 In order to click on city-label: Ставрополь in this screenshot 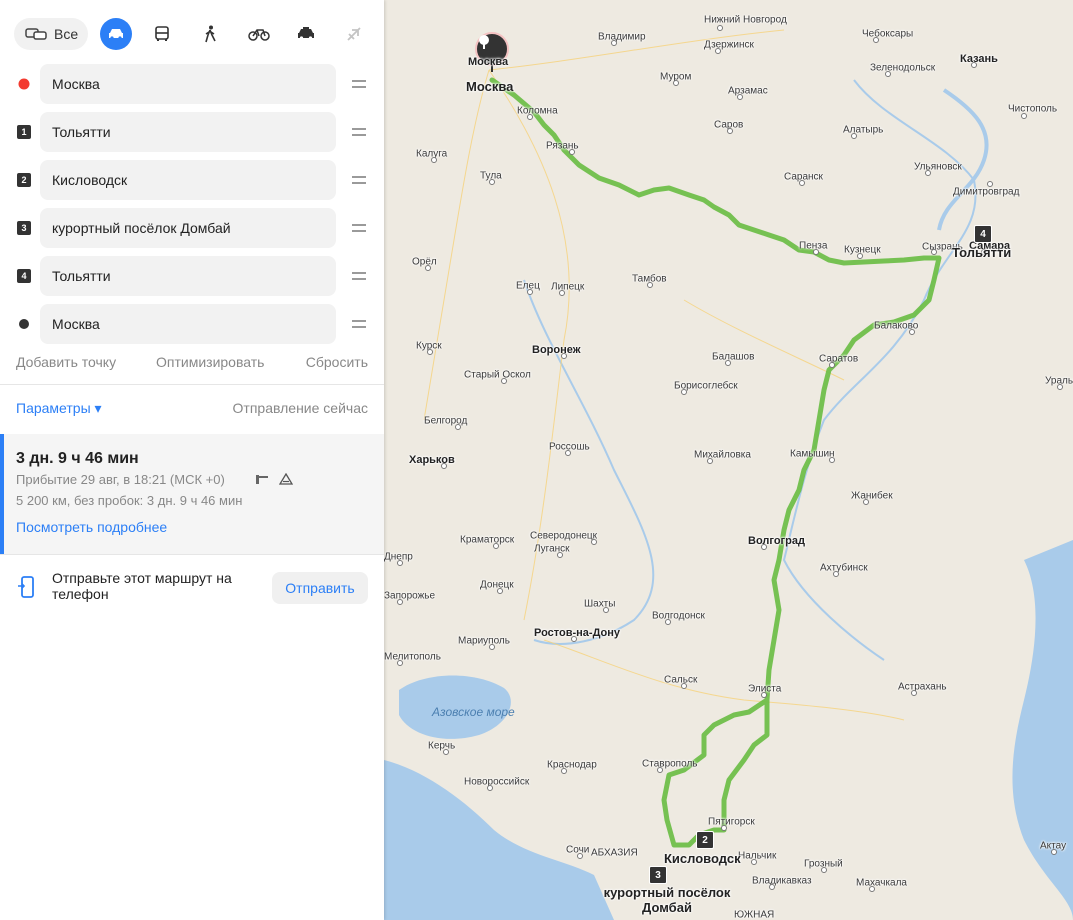, I will do `click(670, 764)`.